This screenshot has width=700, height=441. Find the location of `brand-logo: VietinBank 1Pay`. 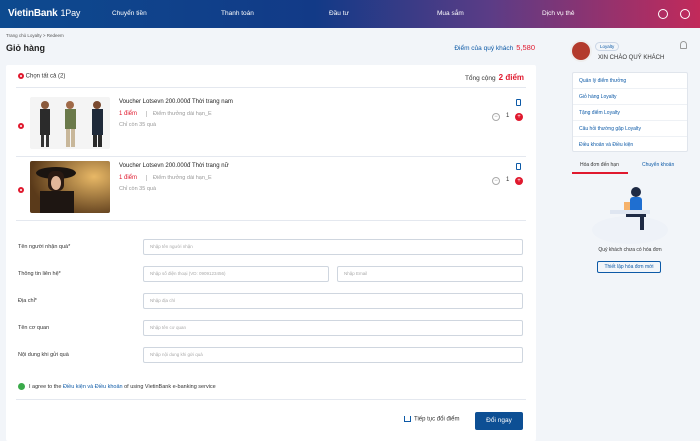

brand-logo: VietinBank 1Pay is located at coordinates (44, 13).